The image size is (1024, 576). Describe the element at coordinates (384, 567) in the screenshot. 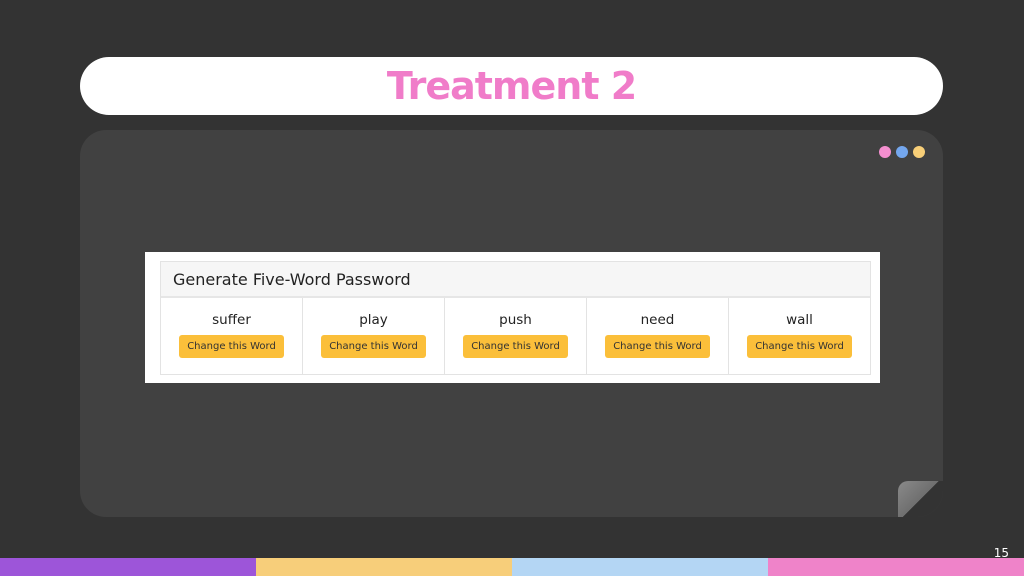

I see `accent-stripe-yellow` at that location.